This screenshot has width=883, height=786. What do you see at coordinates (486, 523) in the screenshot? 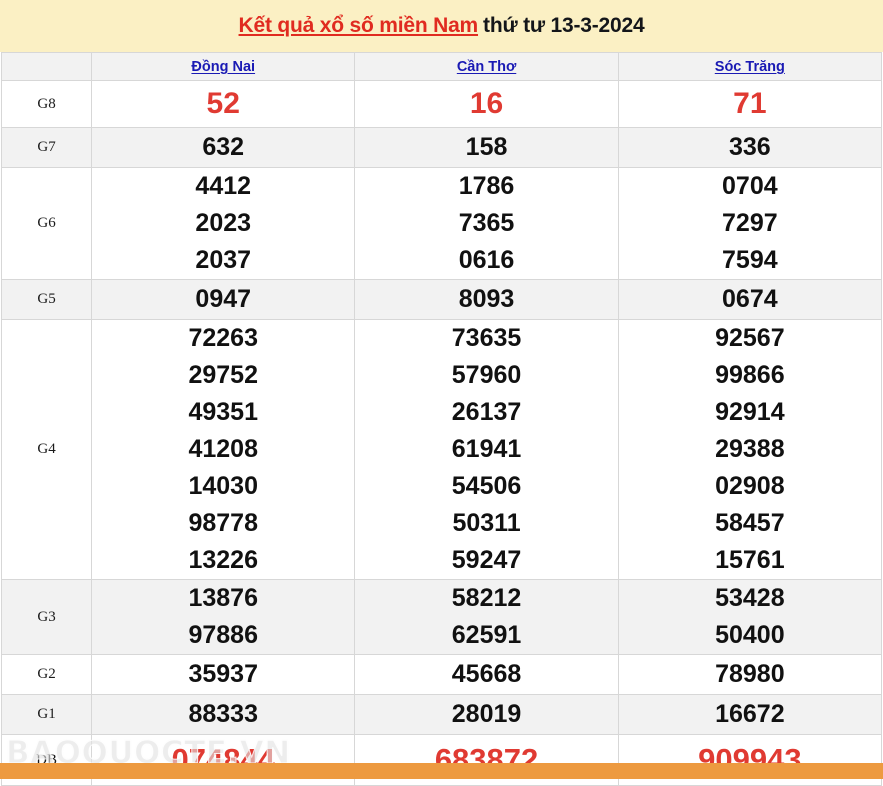
I see `lottery-number: 50311` at bounding box center [486, 523].